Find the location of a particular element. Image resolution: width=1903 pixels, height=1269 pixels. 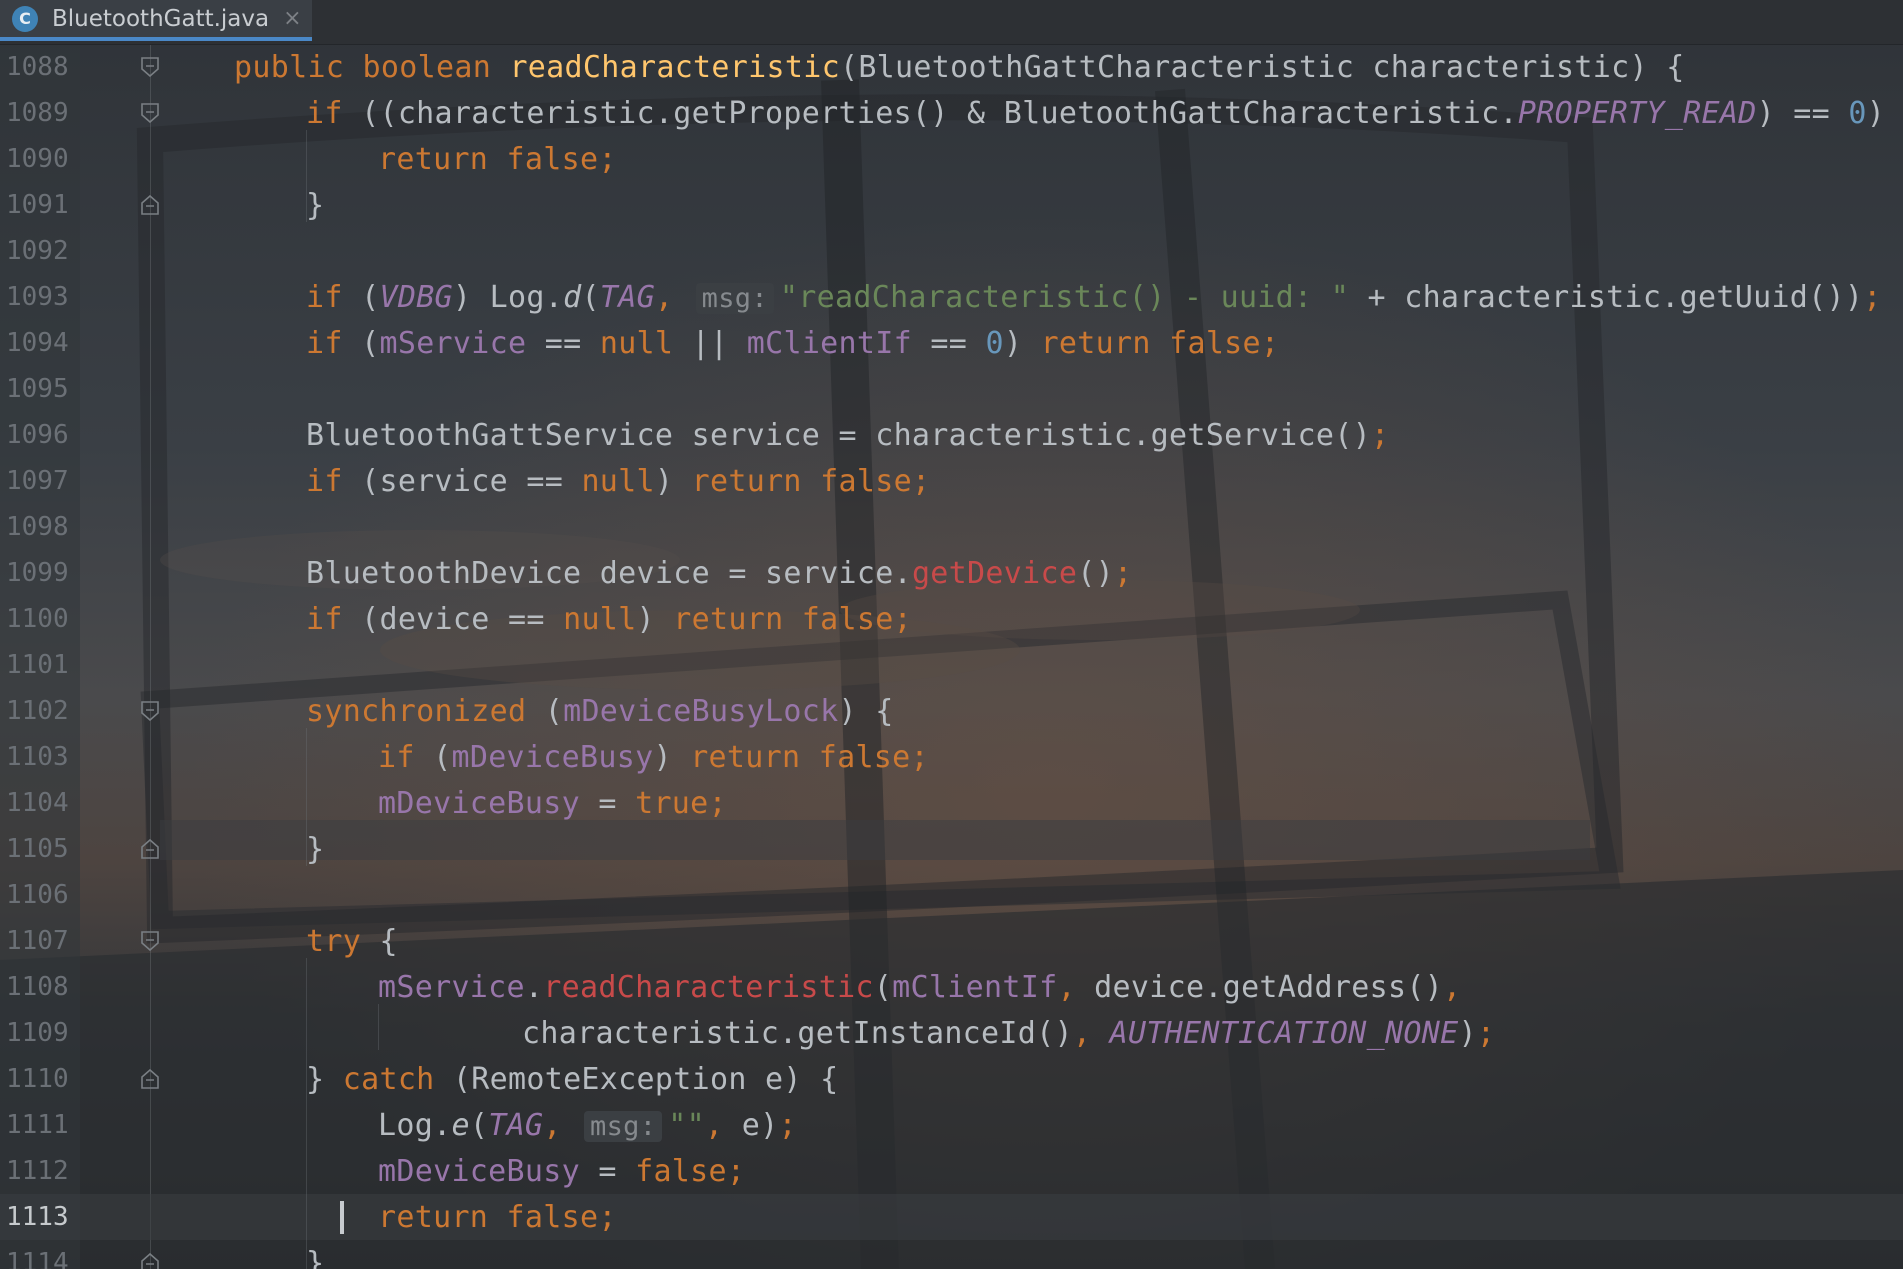

code-token: () is located at coordinates (1095, 573).